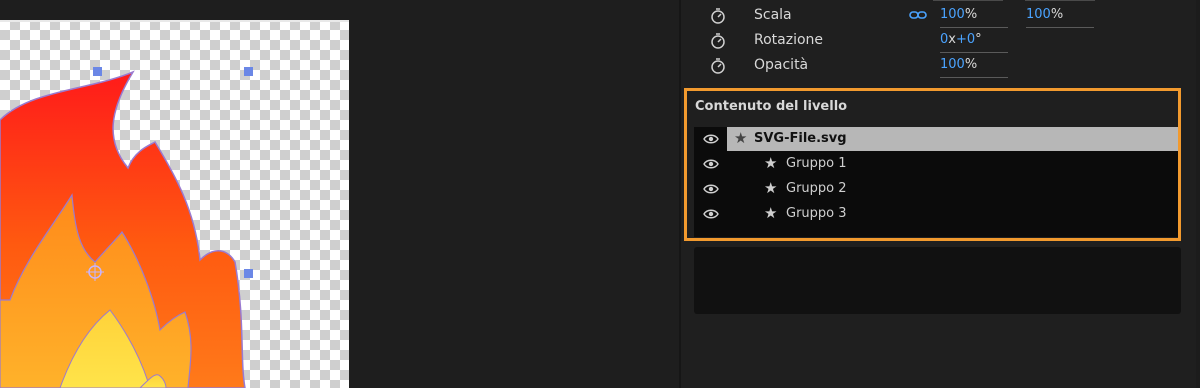  I want to click on scale-y-field: 100%, so click(1060, 17).